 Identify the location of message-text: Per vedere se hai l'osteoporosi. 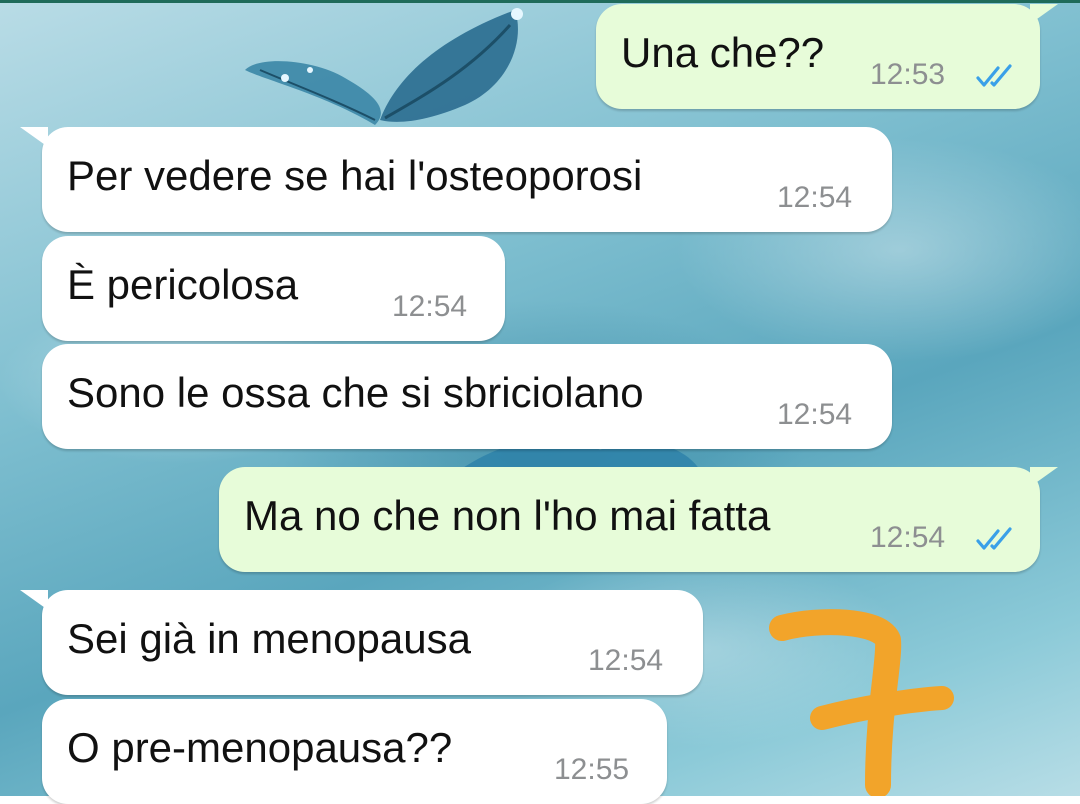
(355, 175).